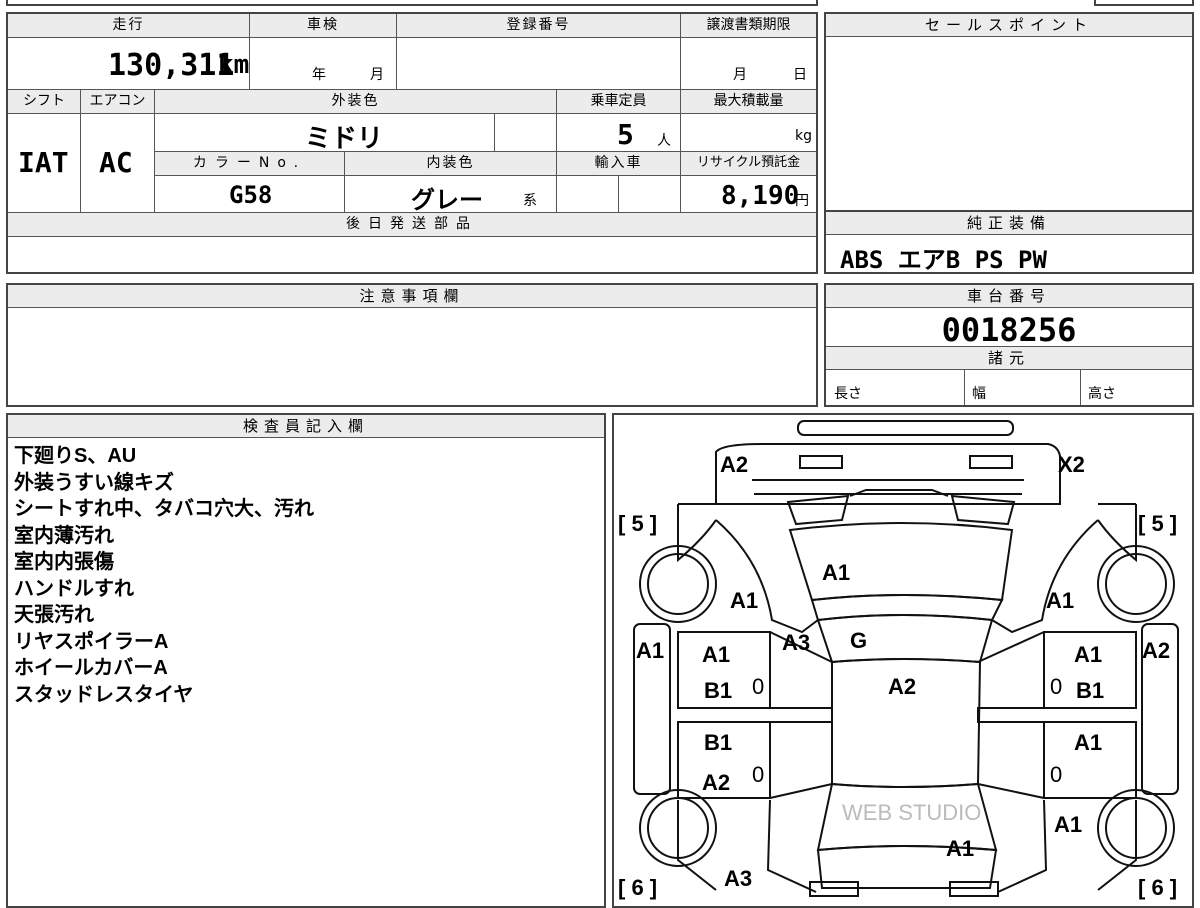  What do you see at coordinates (412, 345) in the screenshot?
I see `notes-box: 注意事項欄` at bounding box center [412, 345].